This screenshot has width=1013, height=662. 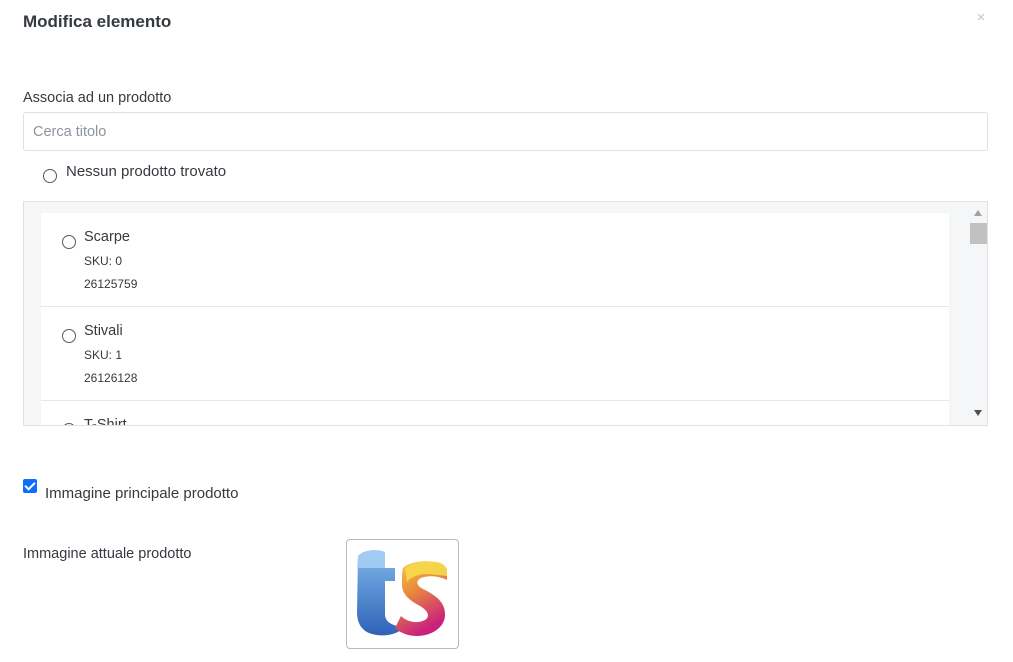 What do you see at coordinates (146, 171) in the screenshot?
I see `no-product-label: Nessun prodotto trovato` at bounding box center [146, 171].